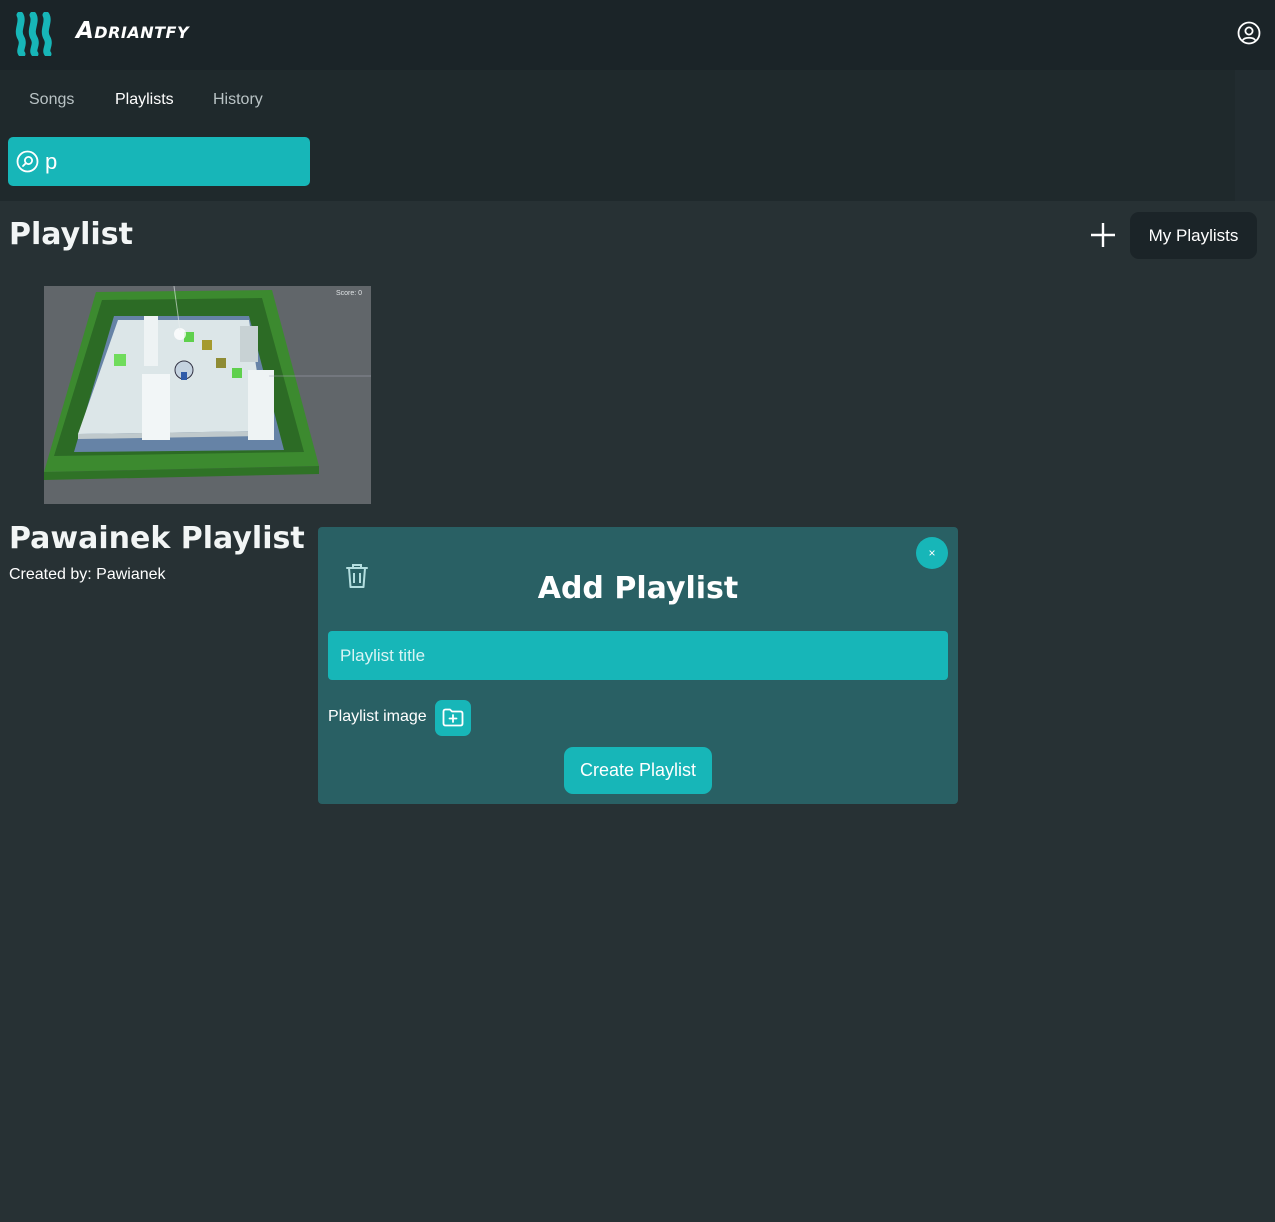 The image size is (1275, 1222). I want to click on stripes-logo-icon, so click(35, 34).